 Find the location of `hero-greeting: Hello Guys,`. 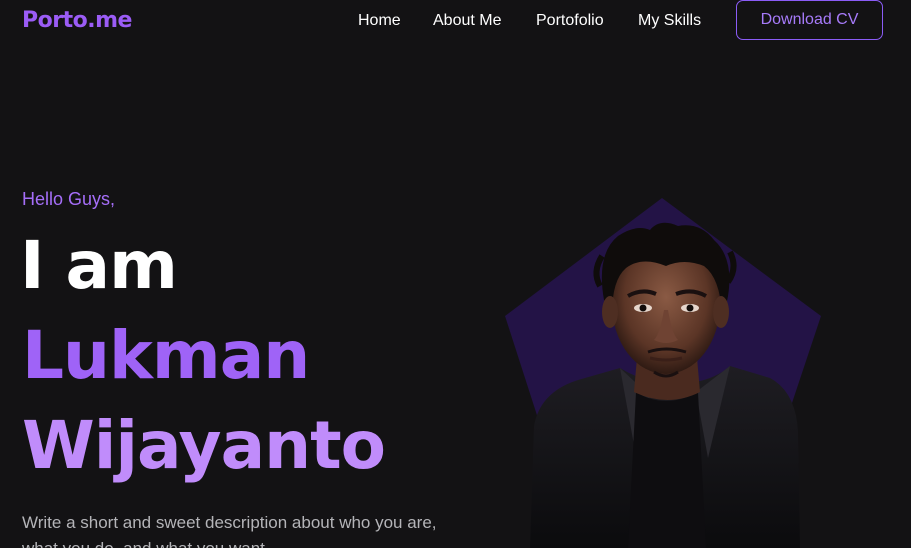

hero-greeting: Hello Guys, is located at coordinates (69, 199).